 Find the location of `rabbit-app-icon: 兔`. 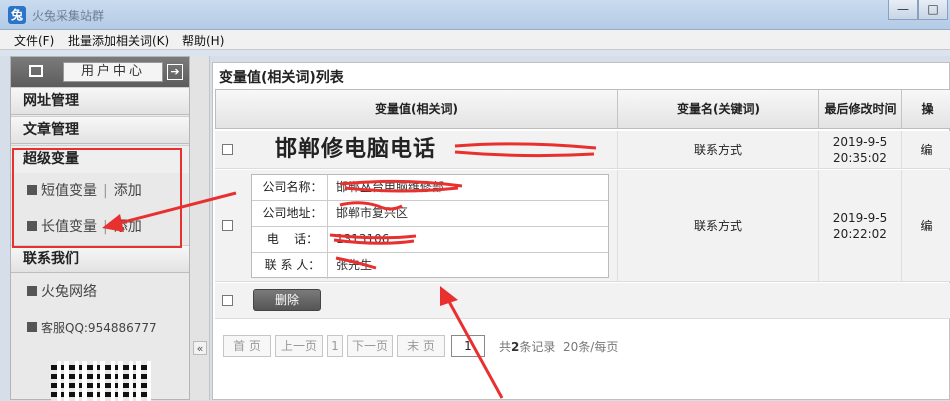

rabbit-app-icon: 兔 is located at coordinates (17, 15).